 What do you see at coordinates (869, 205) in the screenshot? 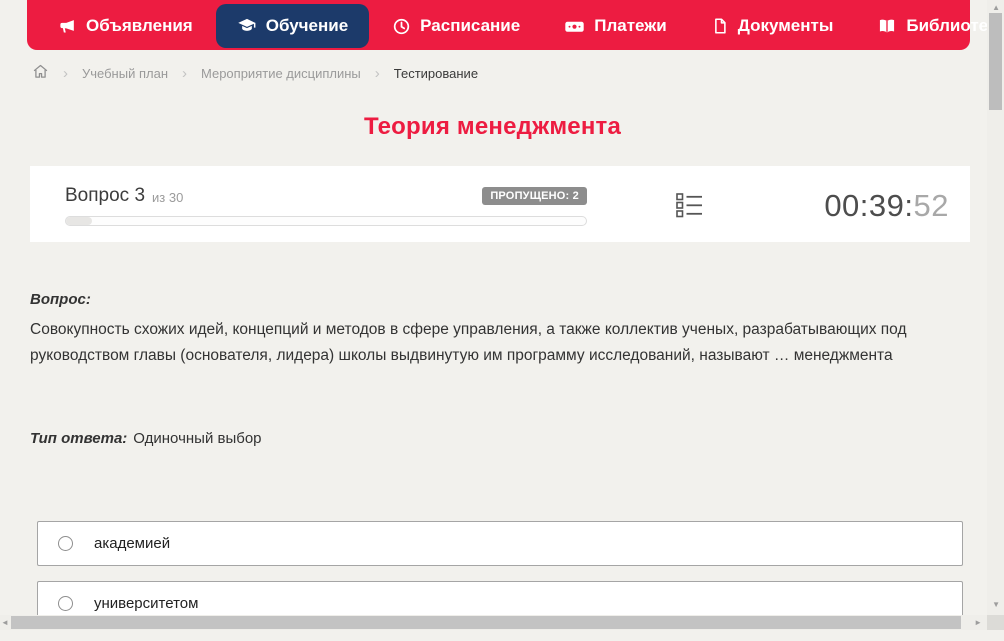
I see `timer-main: 00:39:` at bounding box center [869, 205].